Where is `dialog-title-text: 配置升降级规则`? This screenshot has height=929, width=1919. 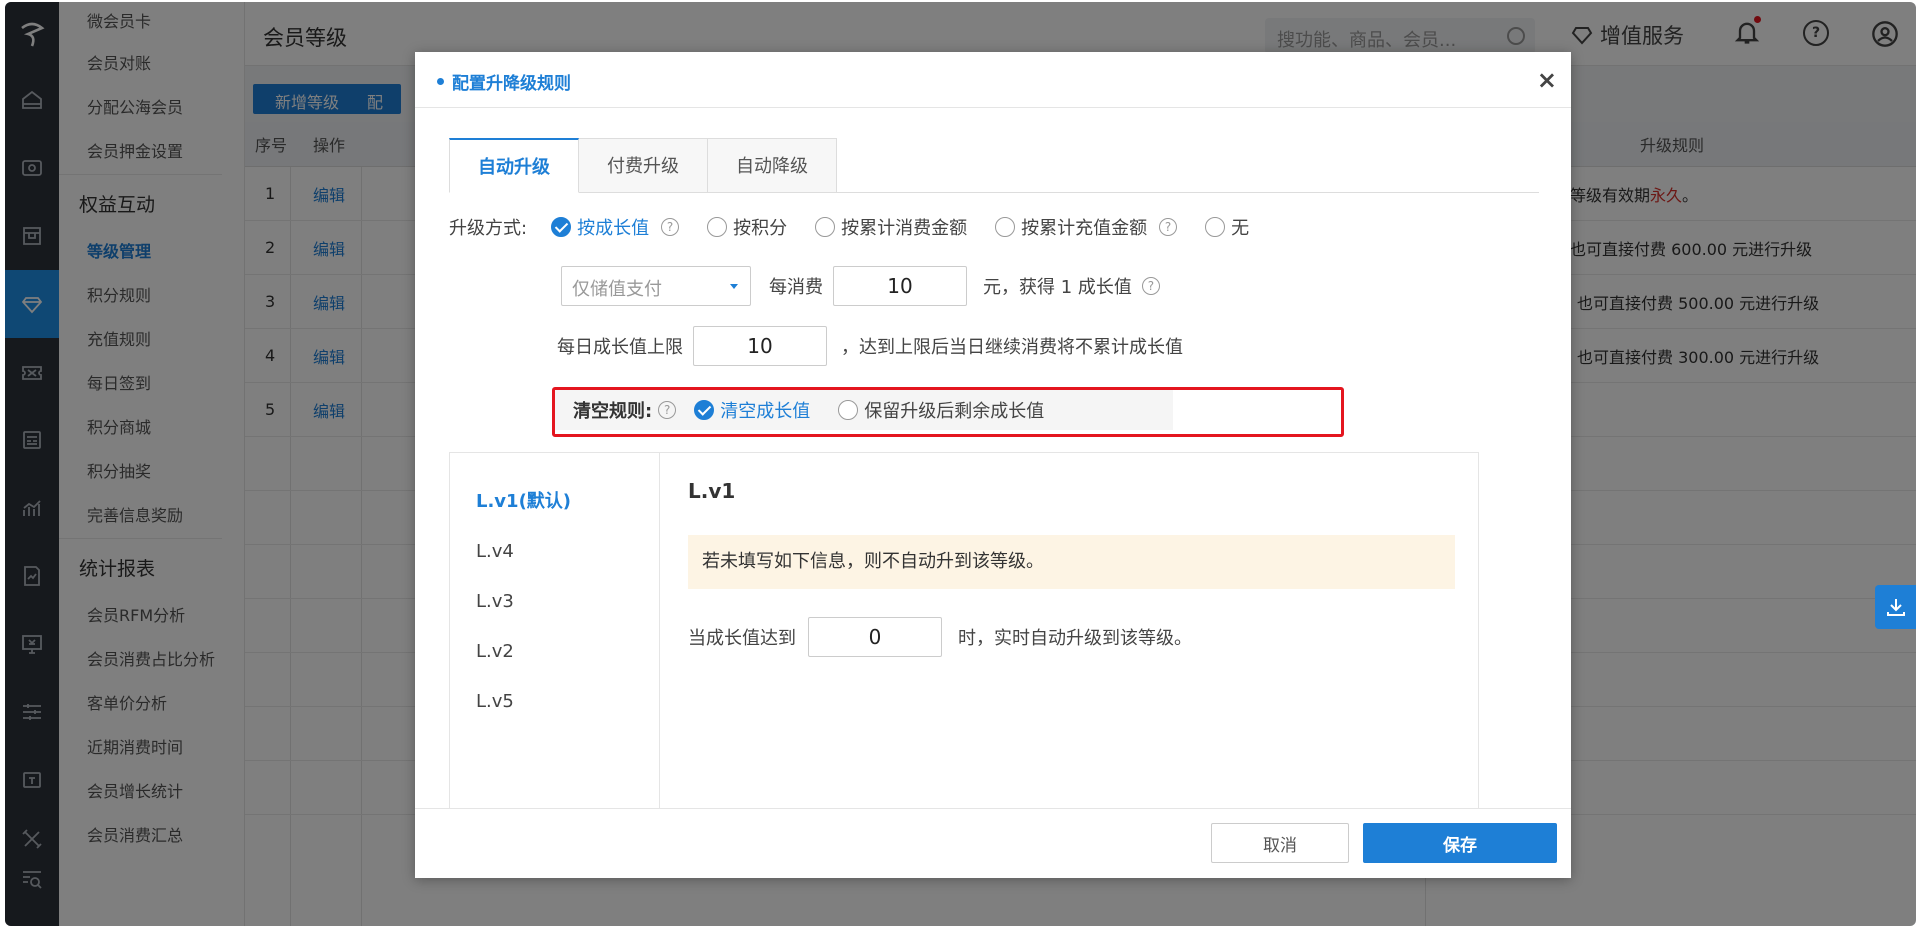 dialog-title-text: 配置升降级规则 is located at coordinates (511, 84).